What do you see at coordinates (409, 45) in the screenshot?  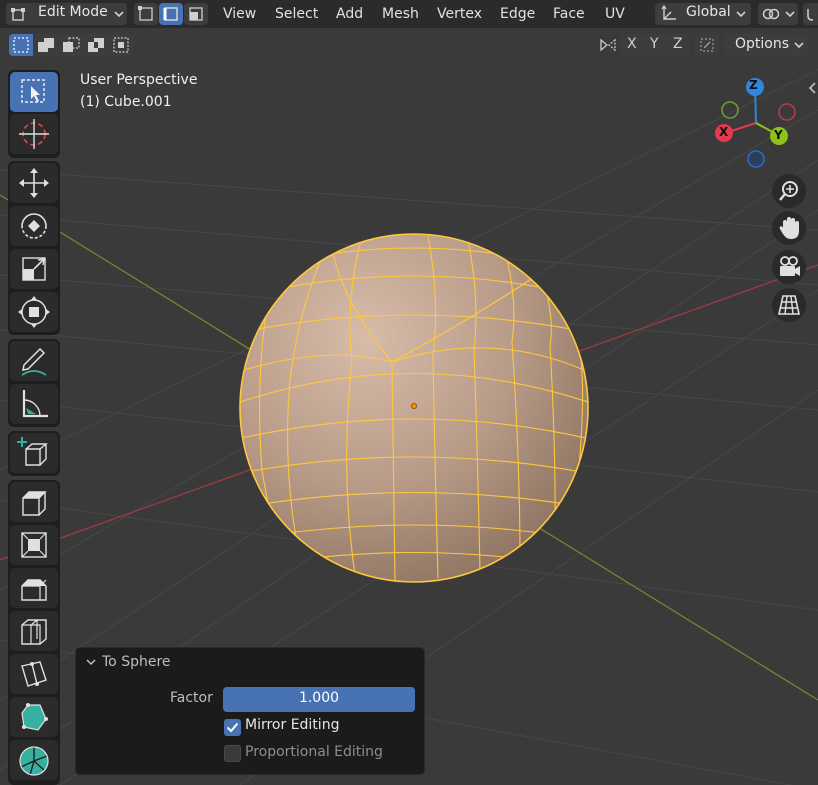 I see `tool-settings-row: X Y Z Options` at bounding box center [409, 45].